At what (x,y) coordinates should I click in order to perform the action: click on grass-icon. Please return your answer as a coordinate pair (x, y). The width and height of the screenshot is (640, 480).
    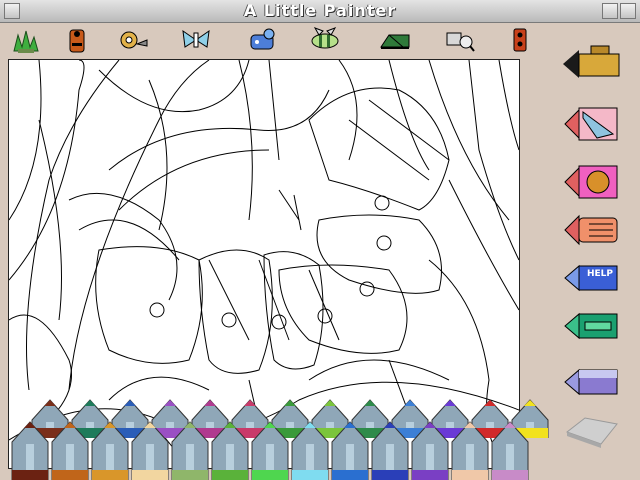
    Looking at the image, I should click on (26, 41).